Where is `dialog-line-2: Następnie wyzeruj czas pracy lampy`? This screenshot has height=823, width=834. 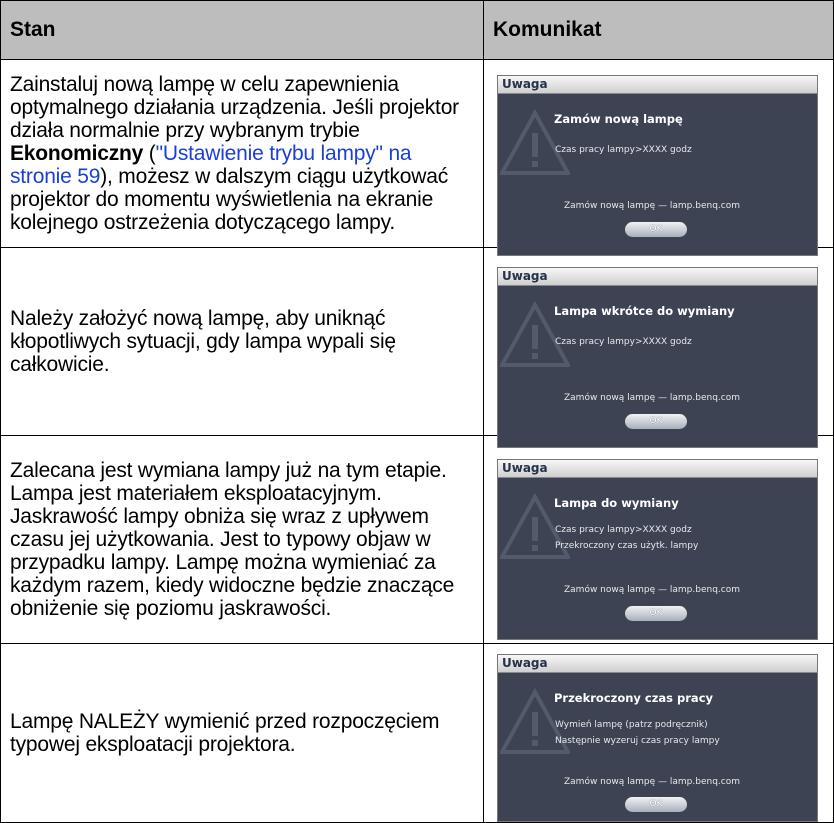
dialog-line-2: Następnie wyzeruj czas pracy lampy is located at coordinates (637, 741).